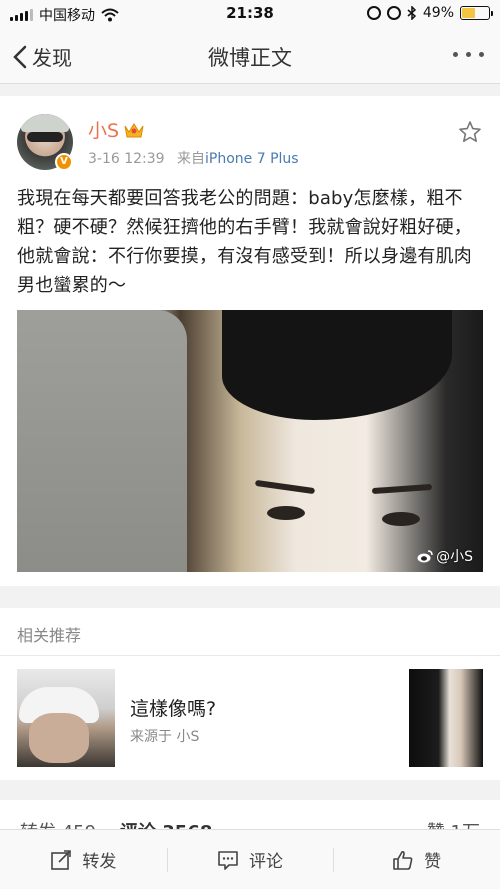 The image size is (500, 889). What do you see at coordinates (454, 557) in the screenshot?
I see `watermark-text: @小S` at bounding box center [454, 557].